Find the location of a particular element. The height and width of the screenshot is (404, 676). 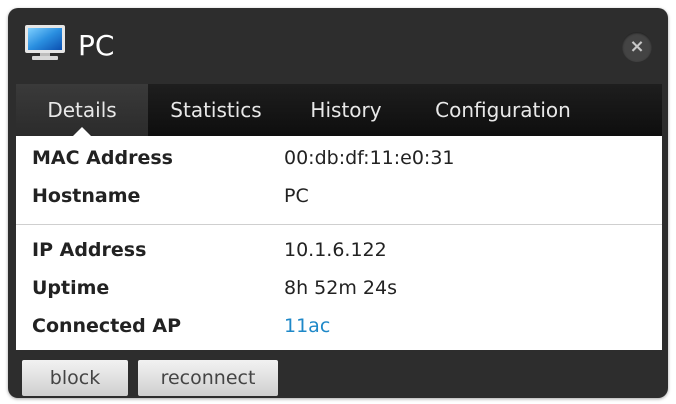

tab-statistics: Statistics is located at coordinates (216, 110).